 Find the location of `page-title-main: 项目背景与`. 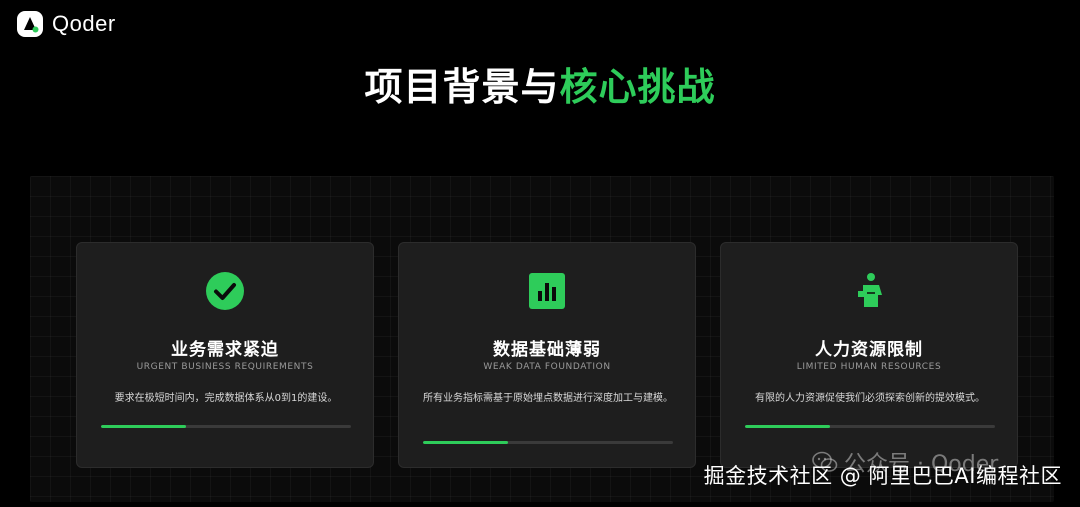

page-title-main: 项目背景与 is located at coordinates (462, 87).